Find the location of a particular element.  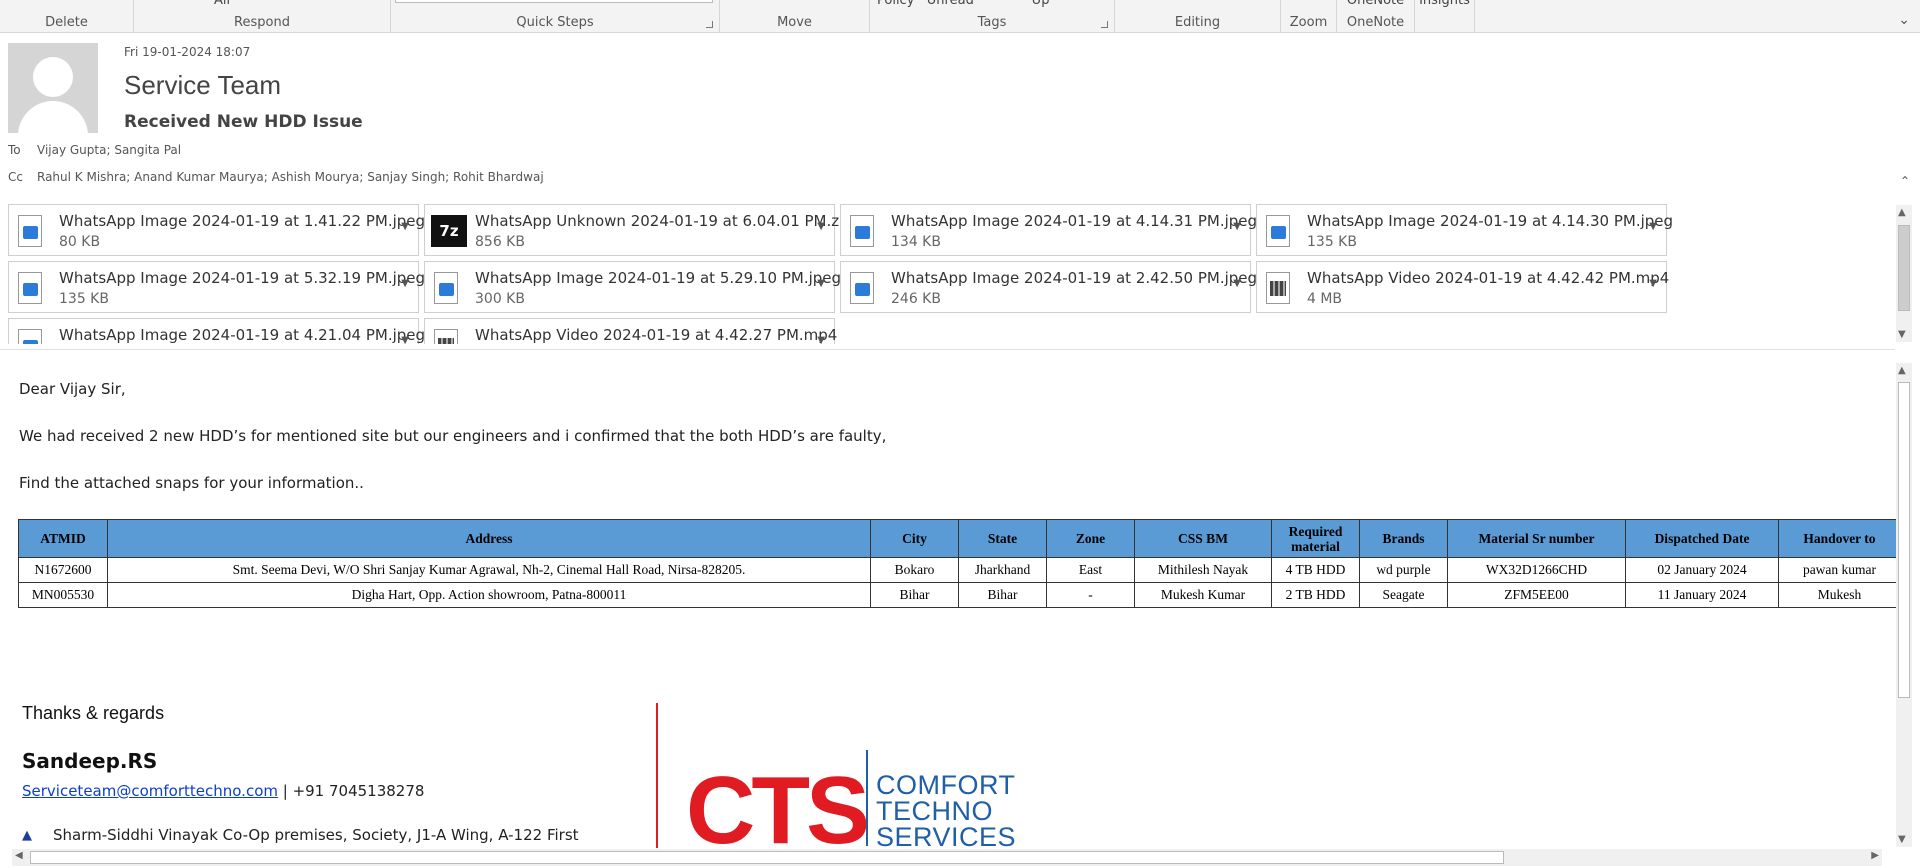

table-cell: WX32D1266CHD is located at coordinates (1536, 570).